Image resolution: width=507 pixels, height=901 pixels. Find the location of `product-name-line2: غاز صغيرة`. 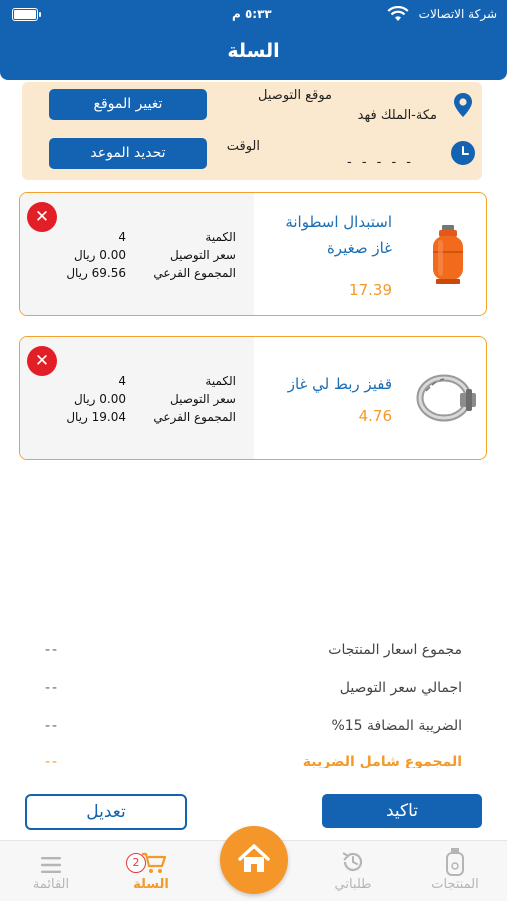

product-name-line2: غاز صغيرة is located at coordinates (359, 248).